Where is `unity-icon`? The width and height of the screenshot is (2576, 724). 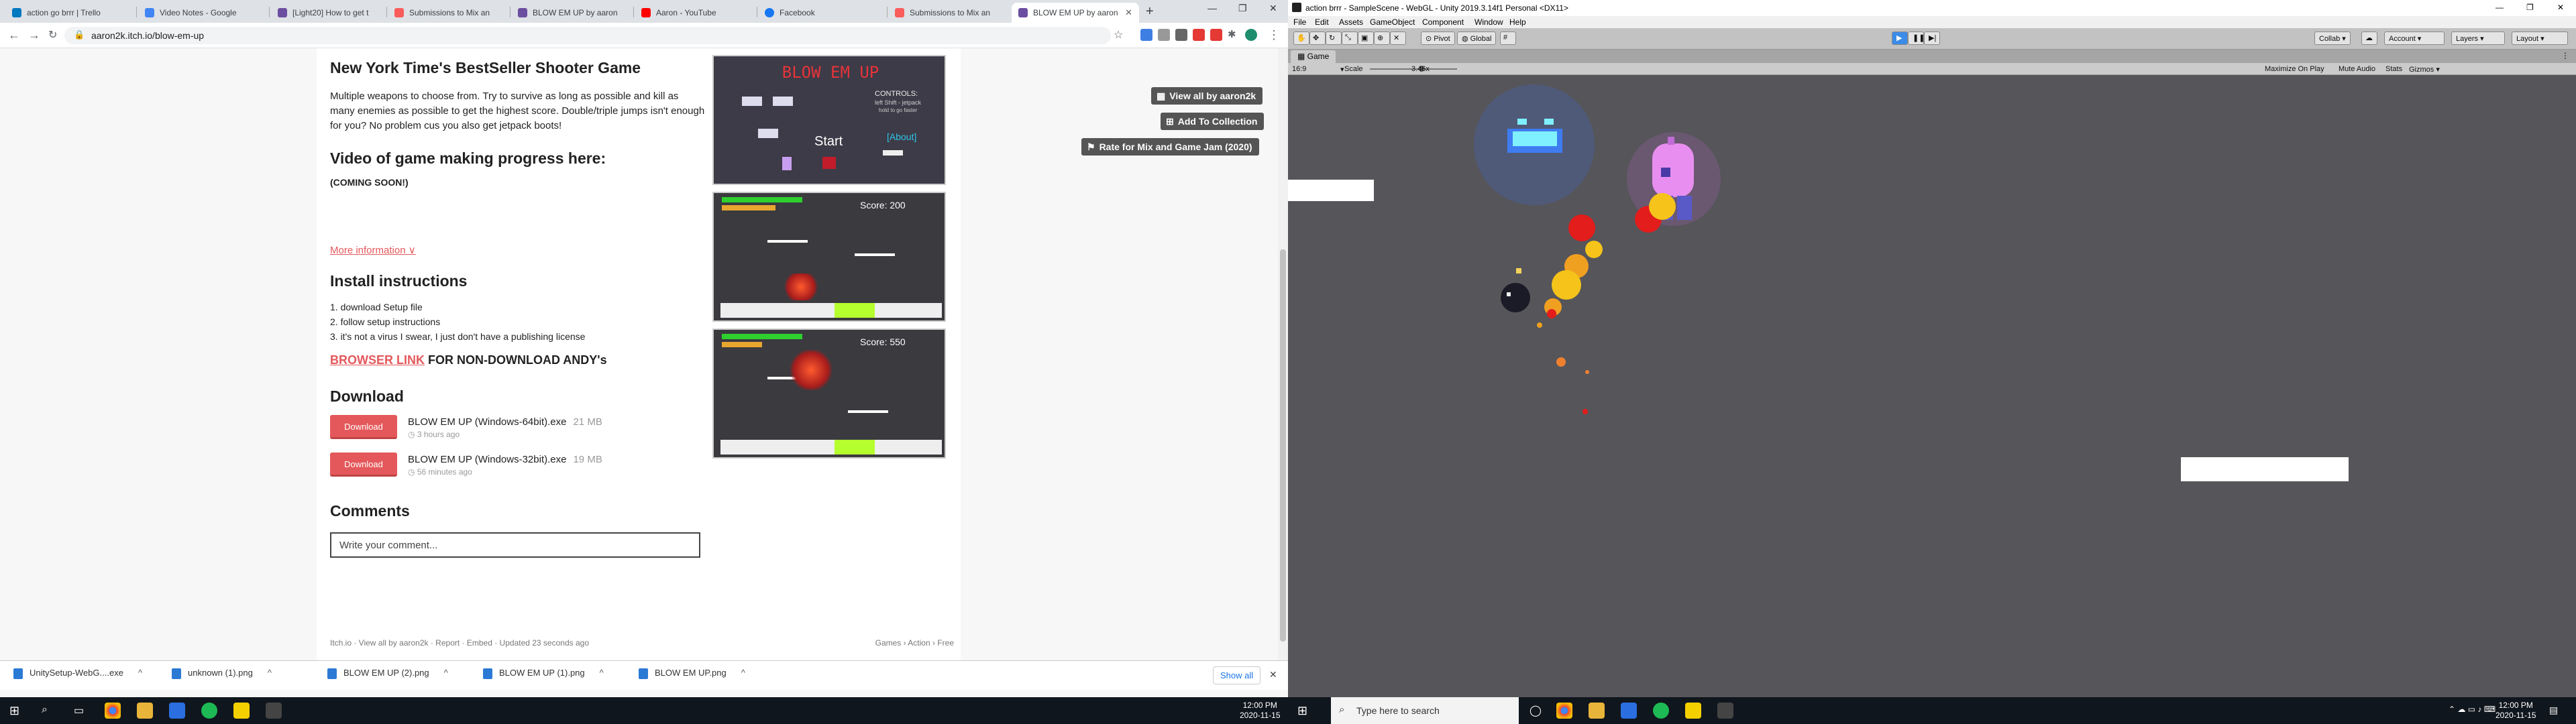
unity-icon is located at coordinates (1725, 711).